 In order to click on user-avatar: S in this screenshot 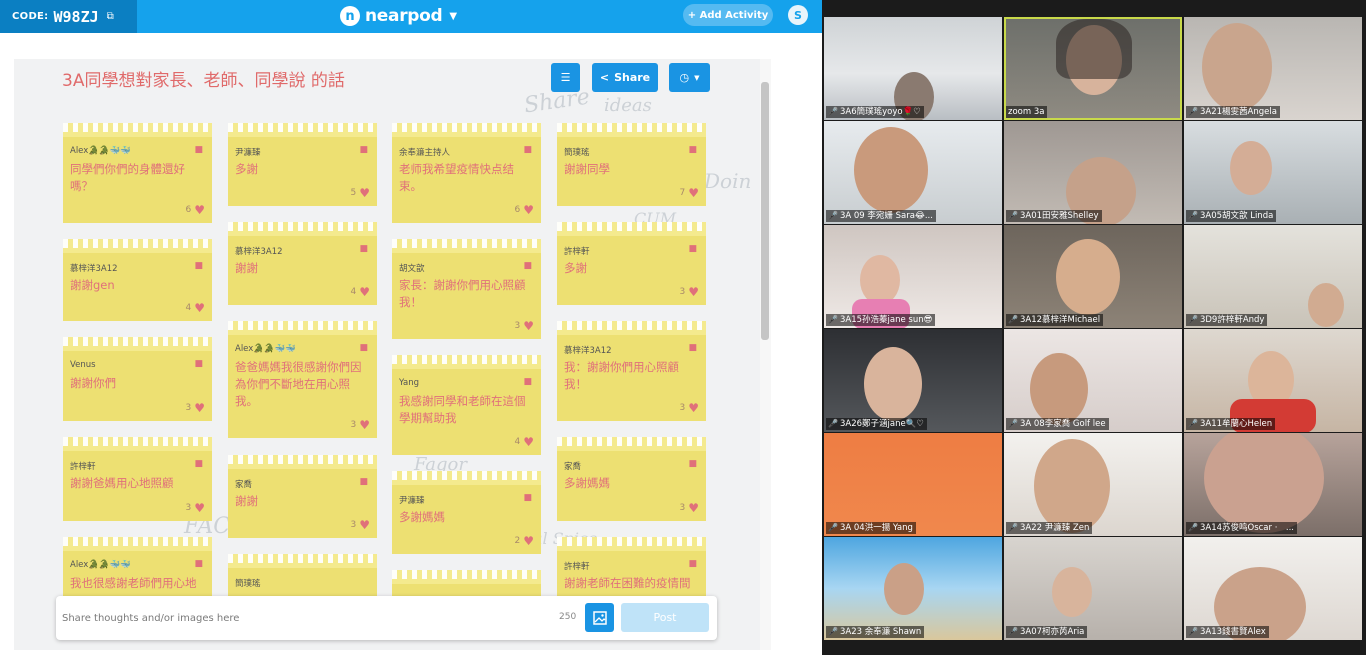, I will do `click(798, 15)`.